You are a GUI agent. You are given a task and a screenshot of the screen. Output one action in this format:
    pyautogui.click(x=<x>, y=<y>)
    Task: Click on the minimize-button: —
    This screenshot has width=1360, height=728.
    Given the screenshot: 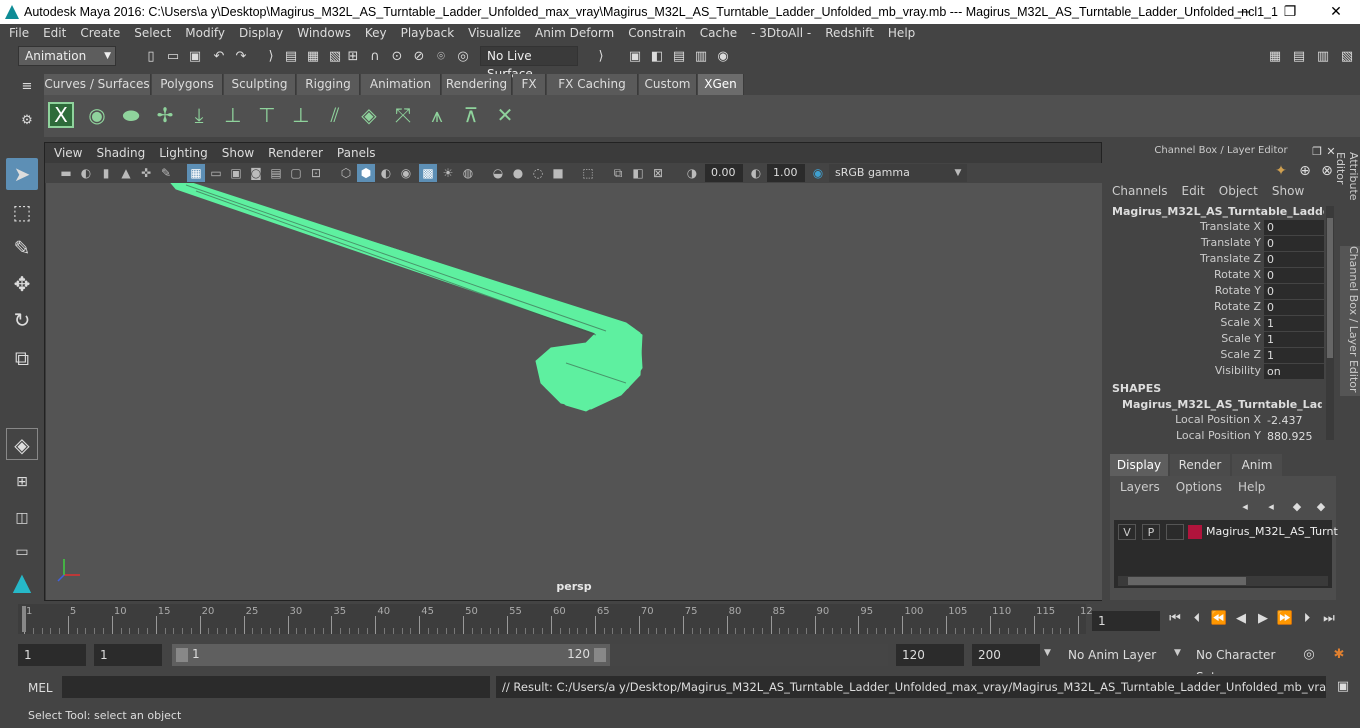 What is the action you would take?
    pyautogui.click(x=1244, y=12)
    